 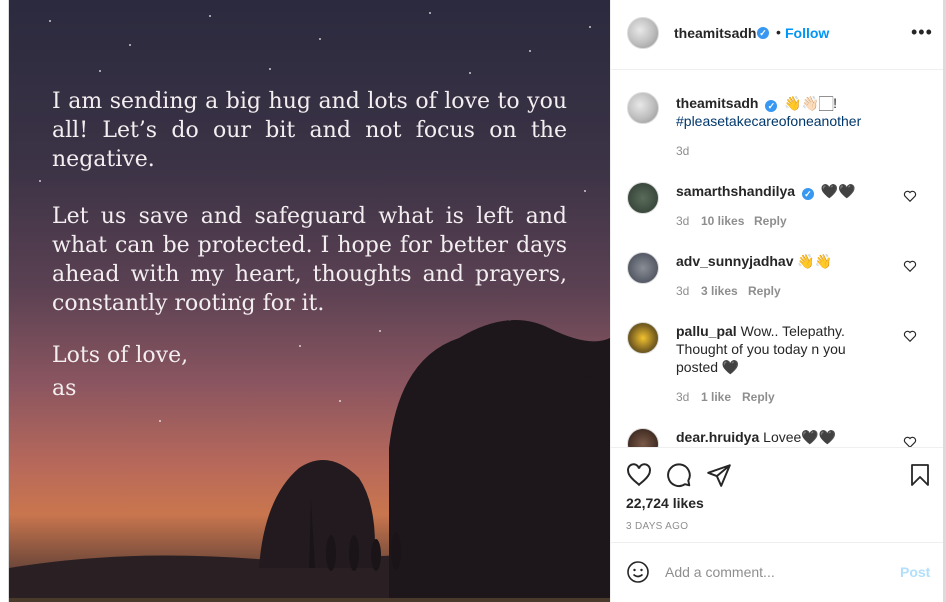 I want to click on follow-button: Follow, so click(x=807, y=33).